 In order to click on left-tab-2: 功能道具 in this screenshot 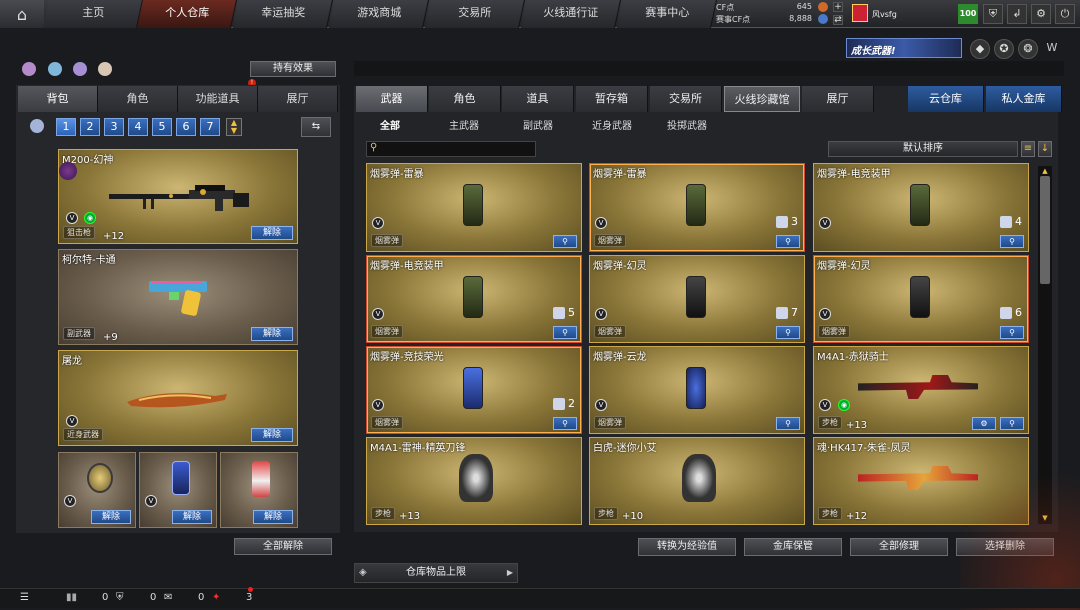, I will do `click(218, 99)`.